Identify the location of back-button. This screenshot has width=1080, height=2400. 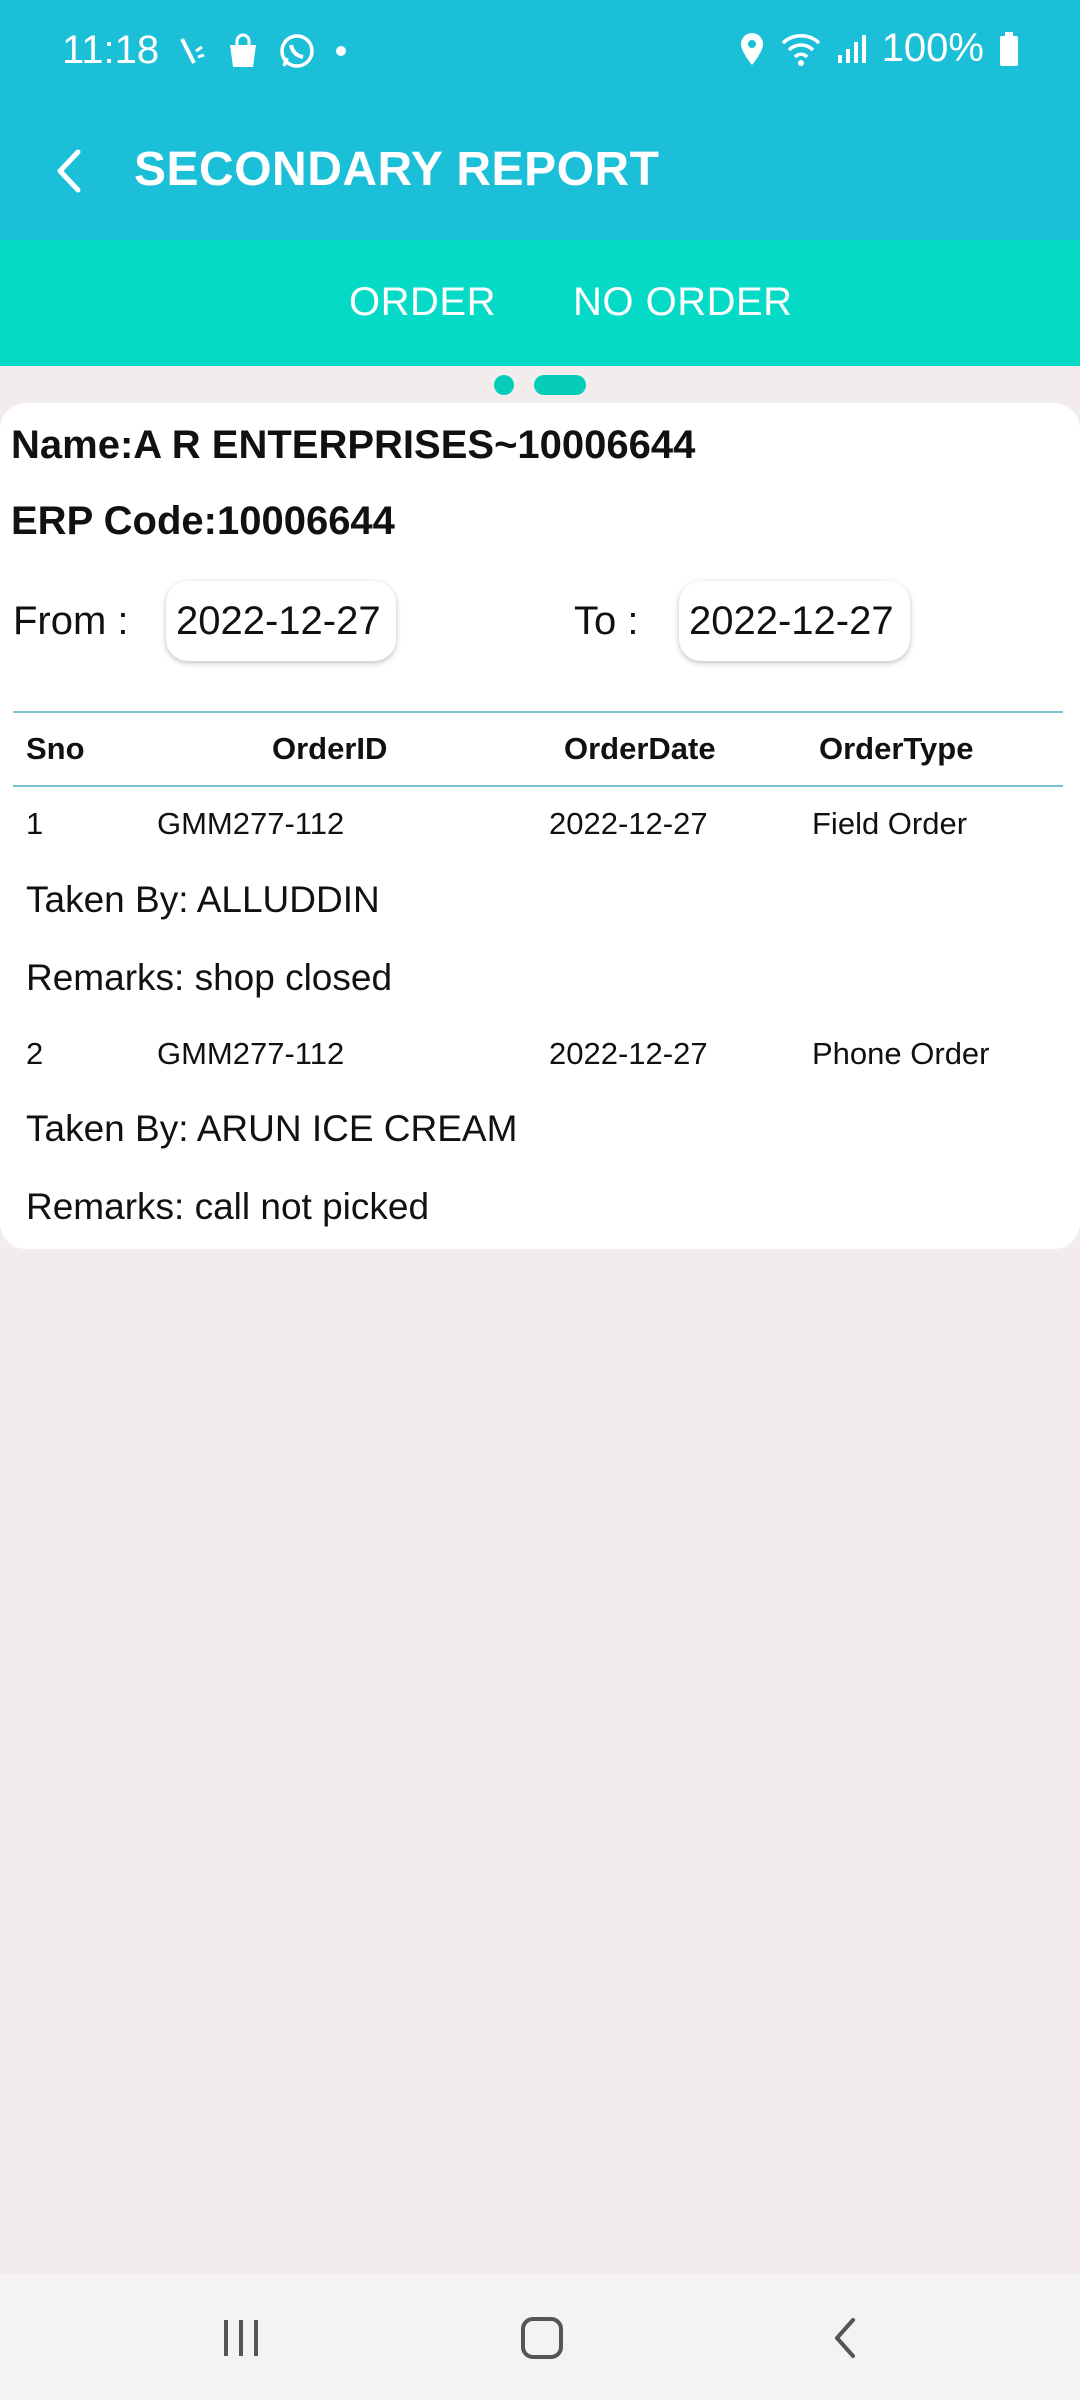
(70, 171).